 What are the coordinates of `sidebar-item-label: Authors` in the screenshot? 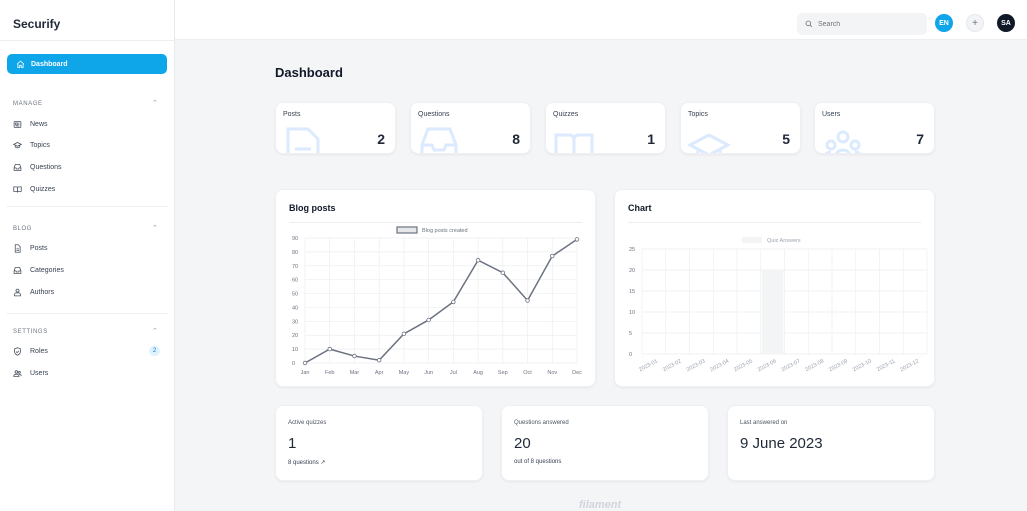 It's located at (42, 292).